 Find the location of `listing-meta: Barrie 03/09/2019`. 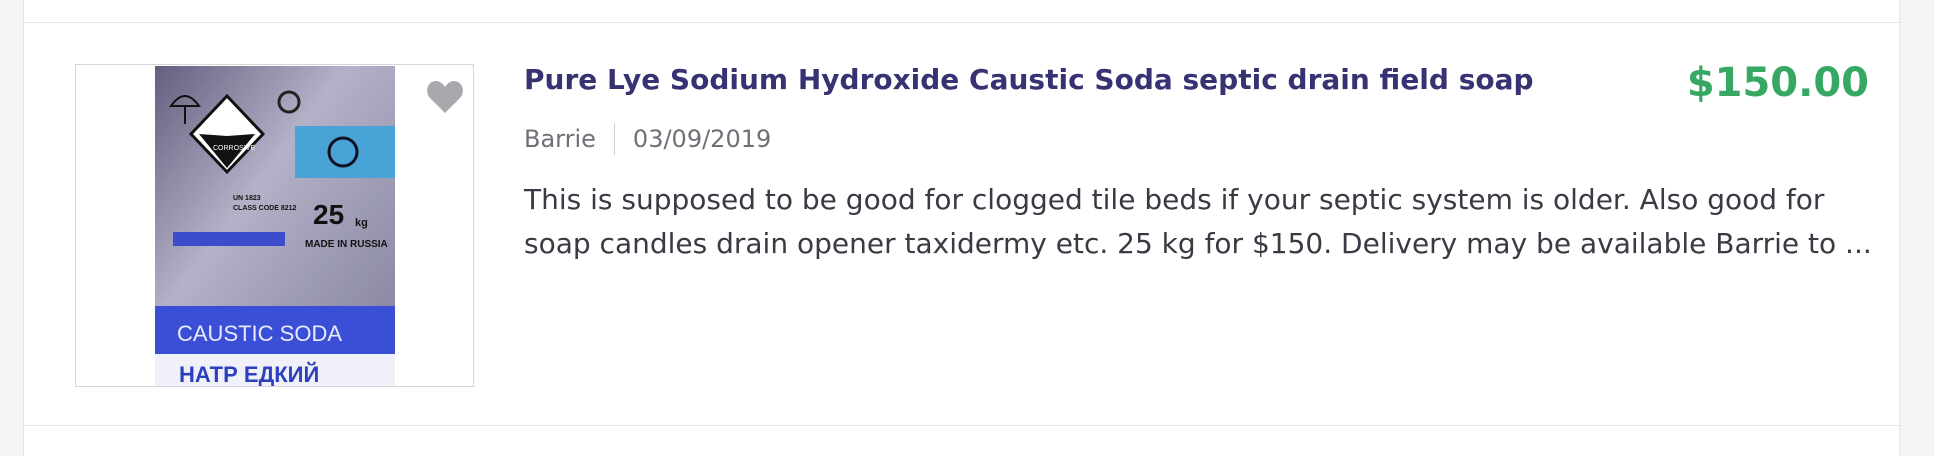

listing-meta: Barrie 03/09/2019 is located at coordinates (647, 139).